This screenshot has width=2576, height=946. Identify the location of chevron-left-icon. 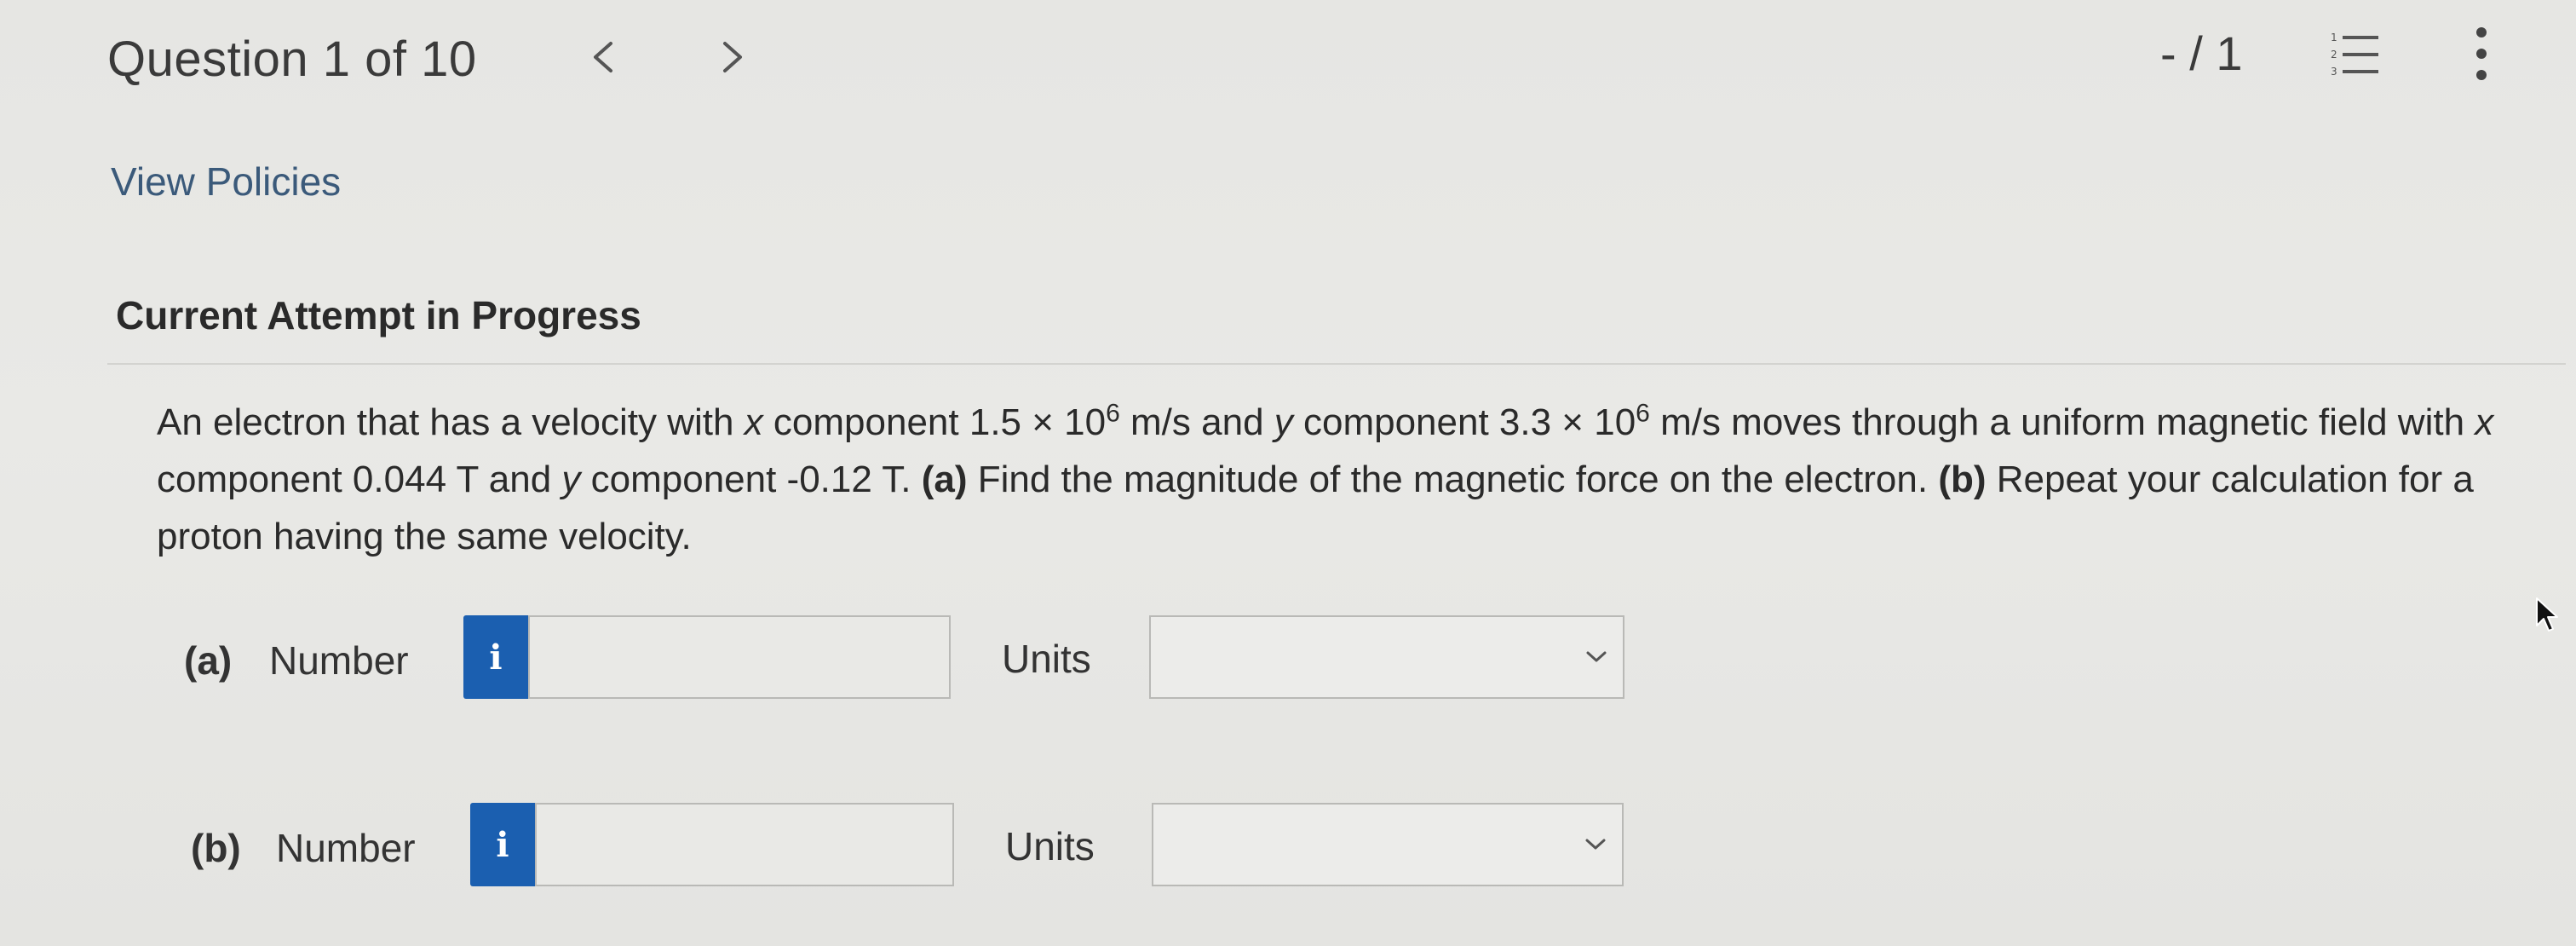
(603, 57).